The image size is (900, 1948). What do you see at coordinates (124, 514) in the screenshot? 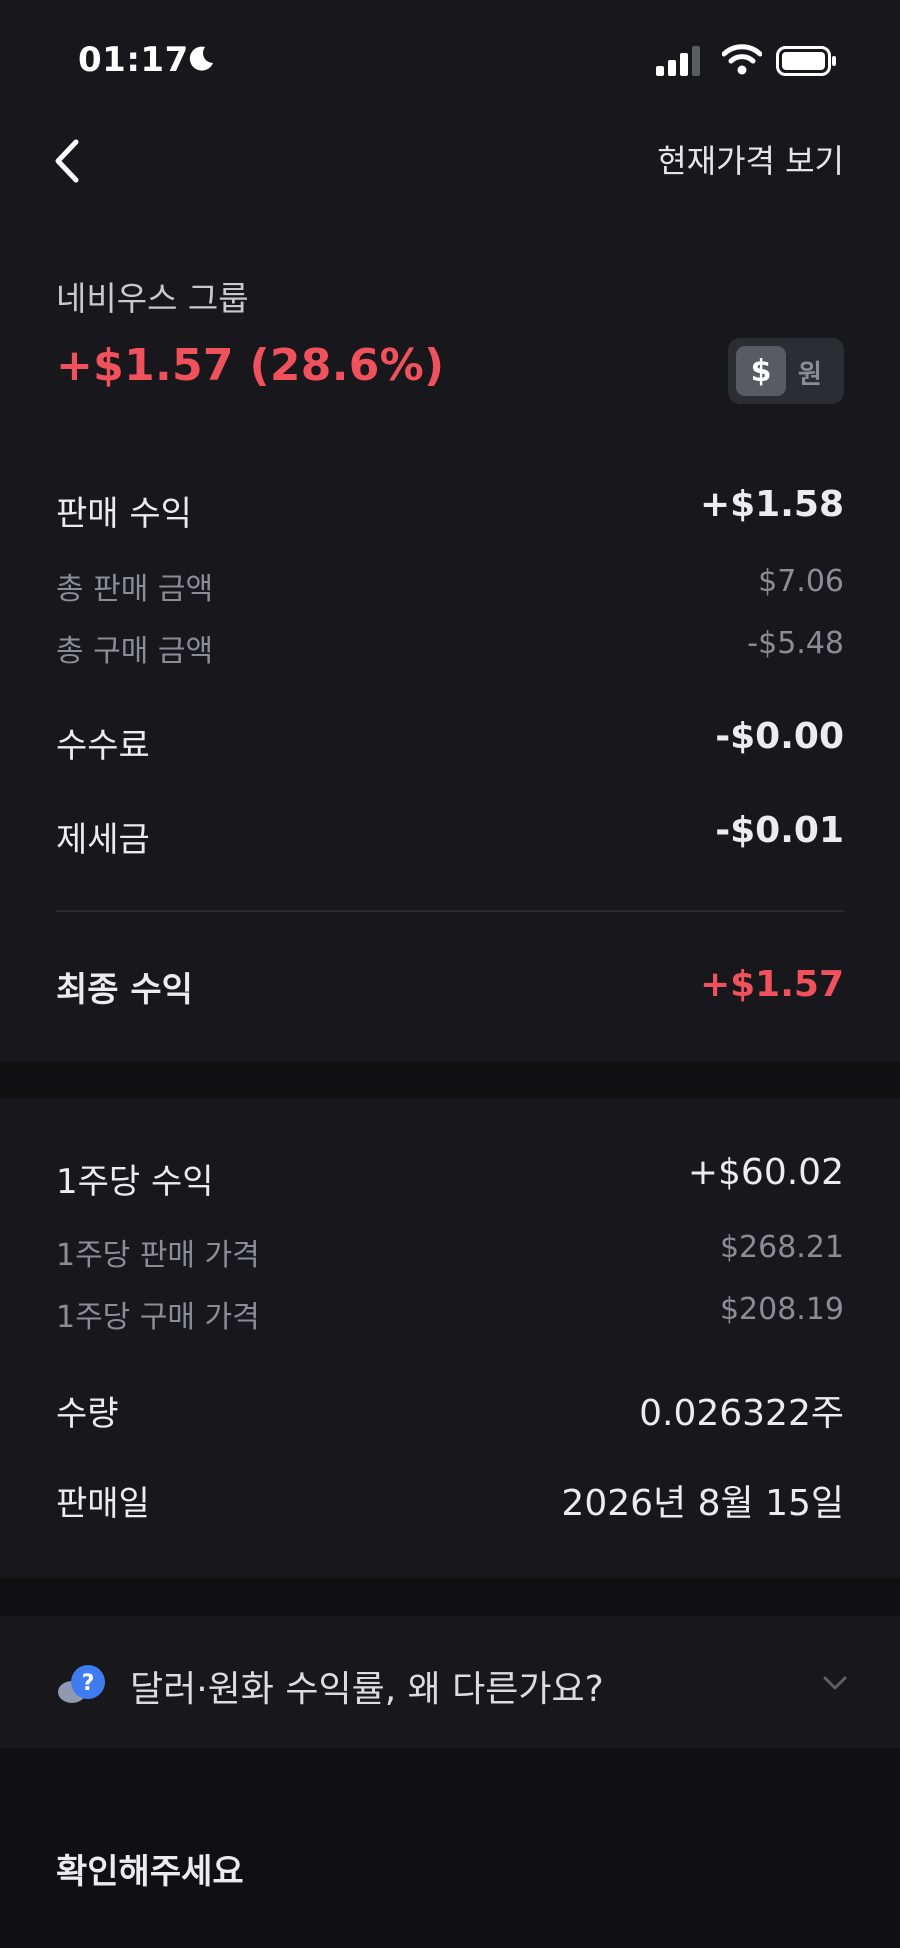
I see `sale-profit-label: 판매 수익` at bounding box center [124, 514].